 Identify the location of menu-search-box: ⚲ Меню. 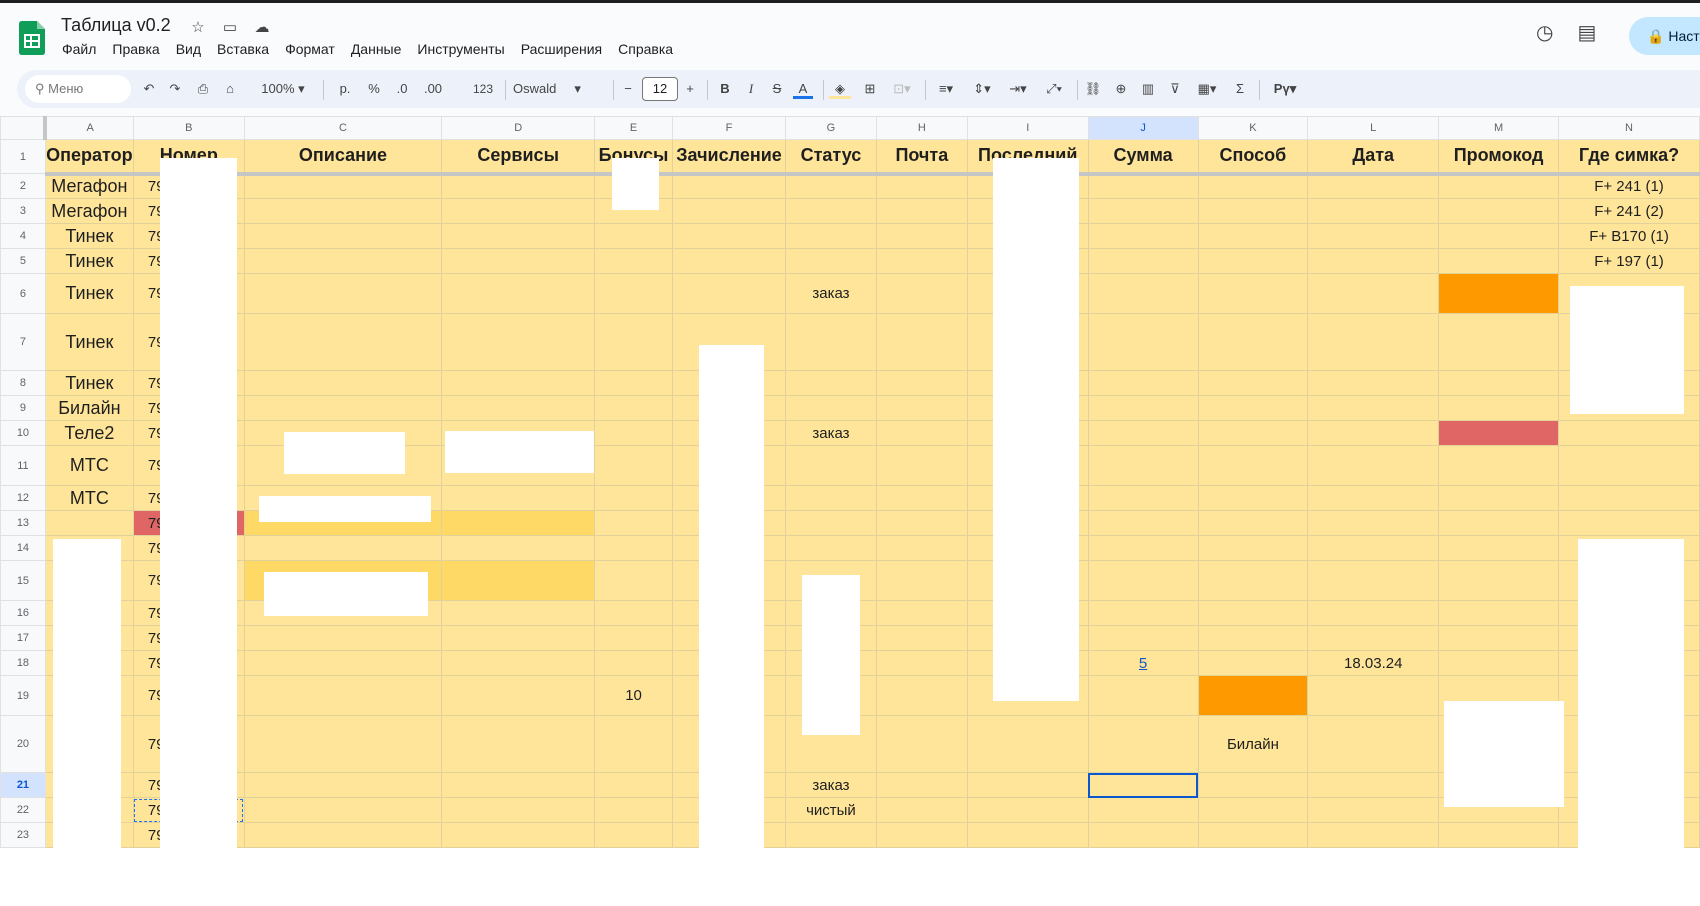
(78, 89).